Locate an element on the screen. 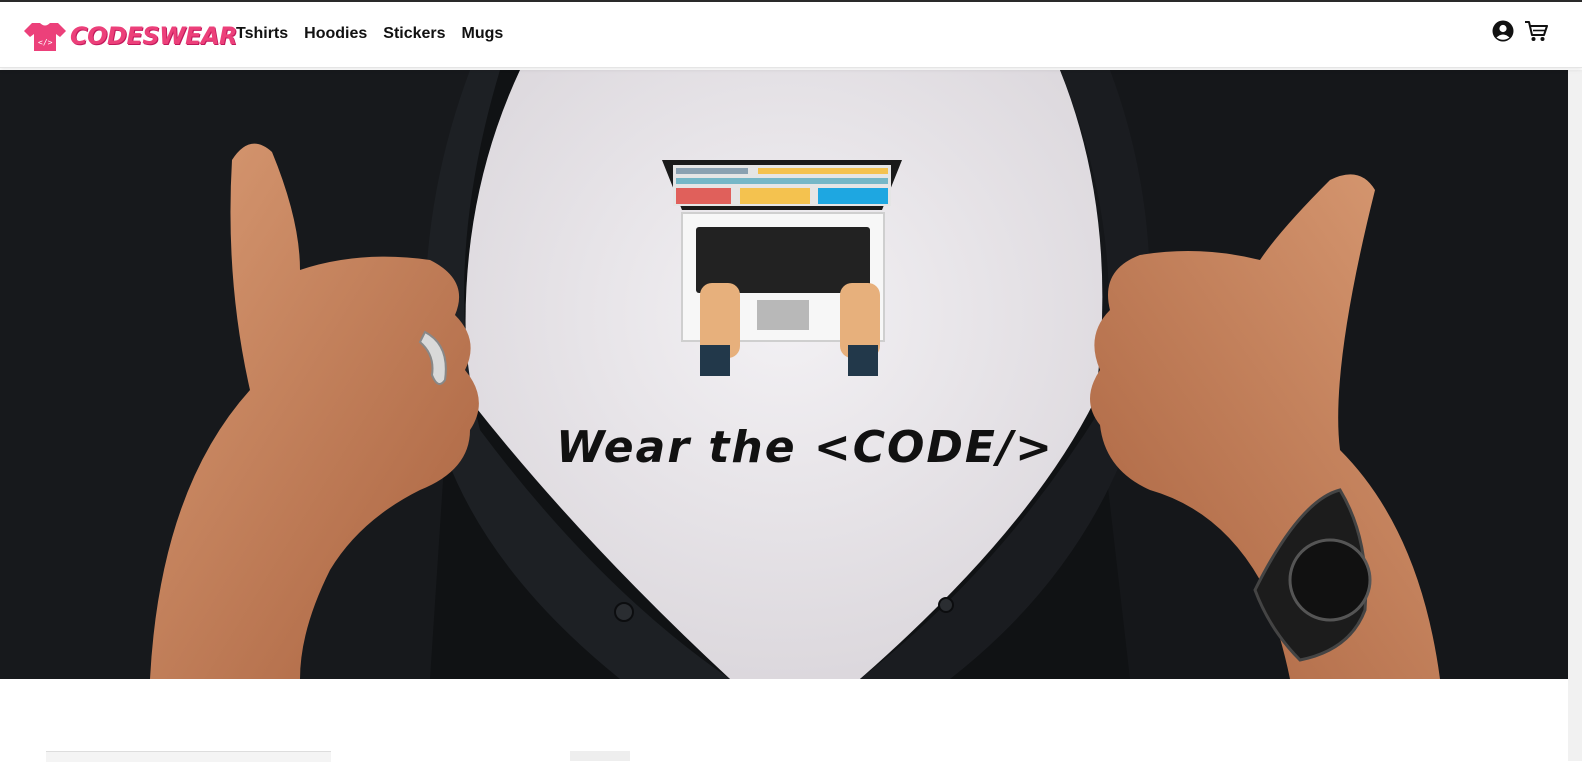  product-card-peek is located at coordinates (188, 756).